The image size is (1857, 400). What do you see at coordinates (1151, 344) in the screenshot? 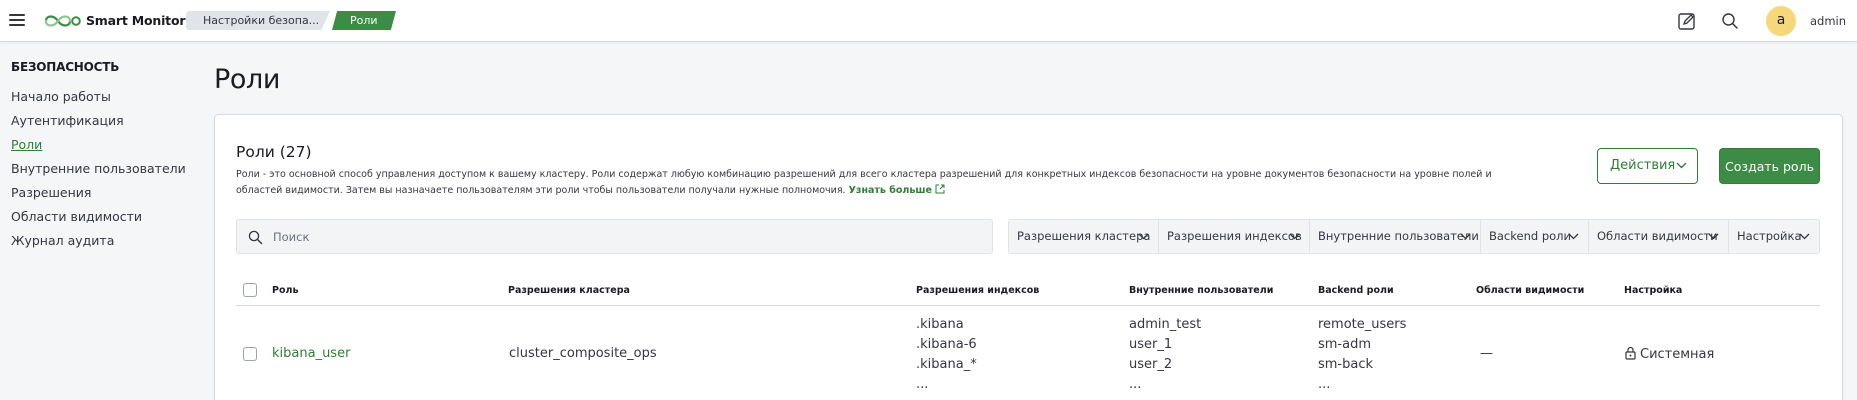
I see `internal-user-item: user_1` at bounding box center [1151, 344].